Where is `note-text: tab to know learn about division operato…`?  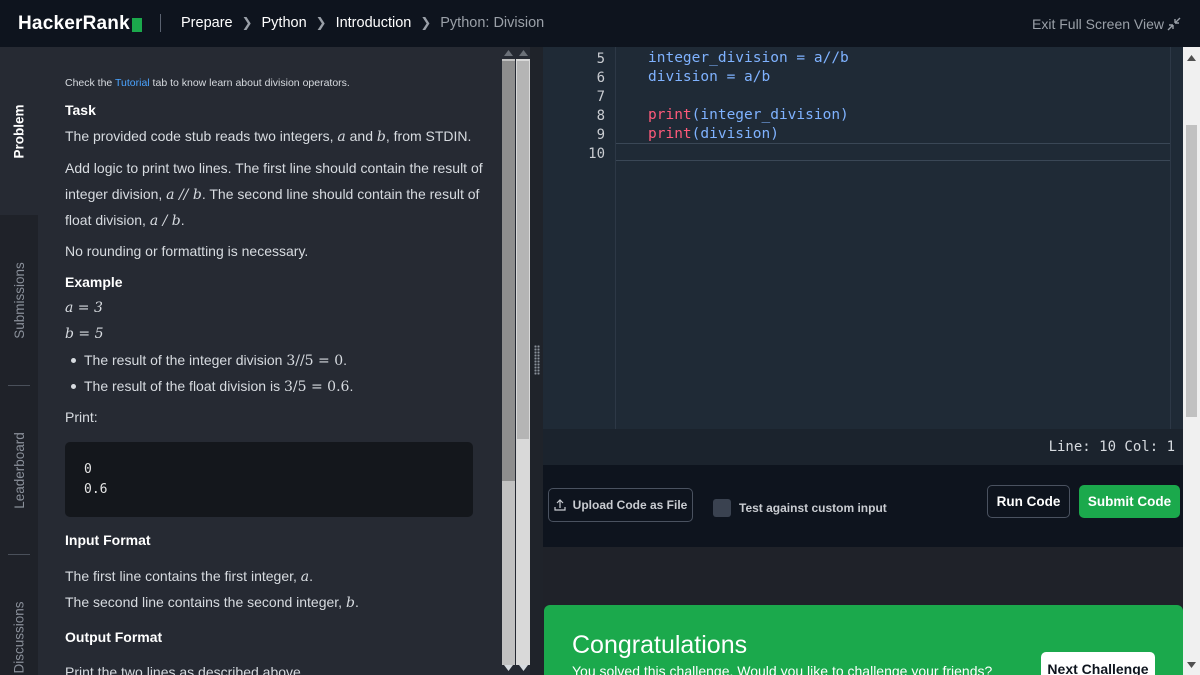
note-text: tab to know learn about division operato… is located at coordinates (249, 83).